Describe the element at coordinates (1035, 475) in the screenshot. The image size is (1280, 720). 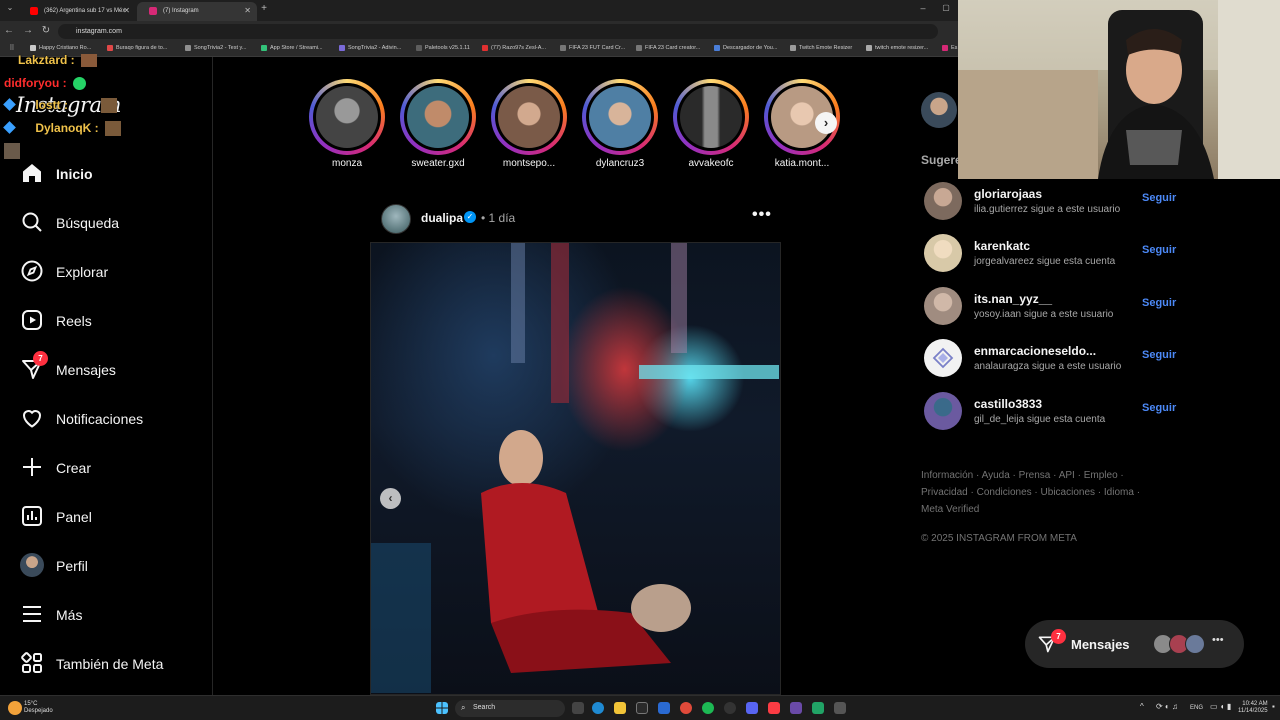
I see `footer-link: Prensa` at that location.